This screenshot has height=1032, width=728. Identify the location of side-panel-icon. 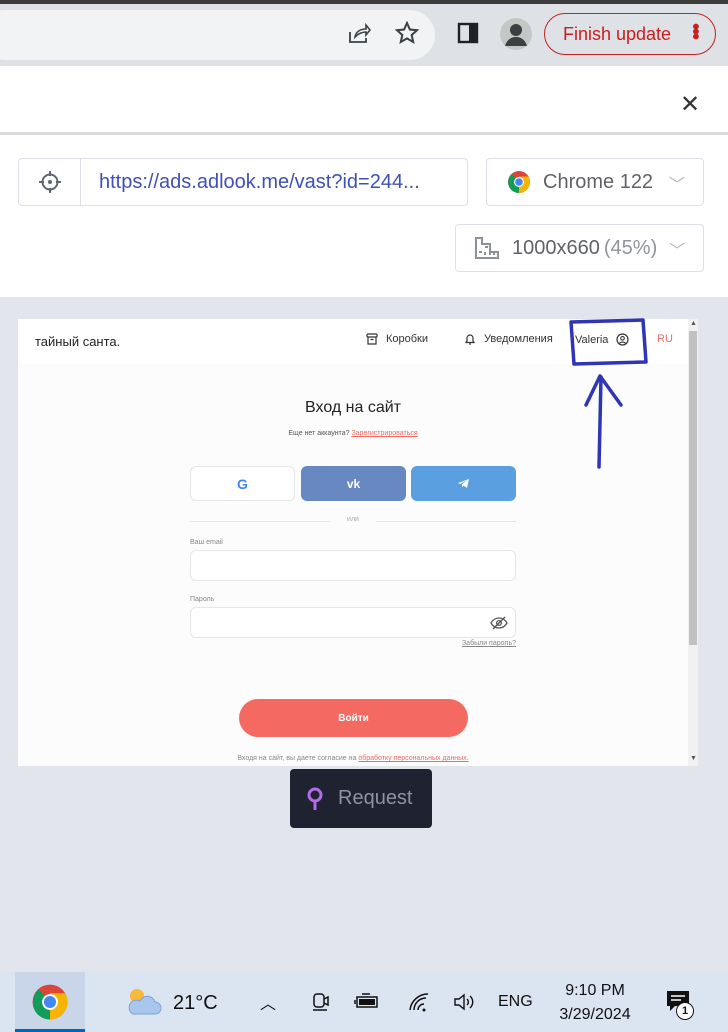
(468, 33).